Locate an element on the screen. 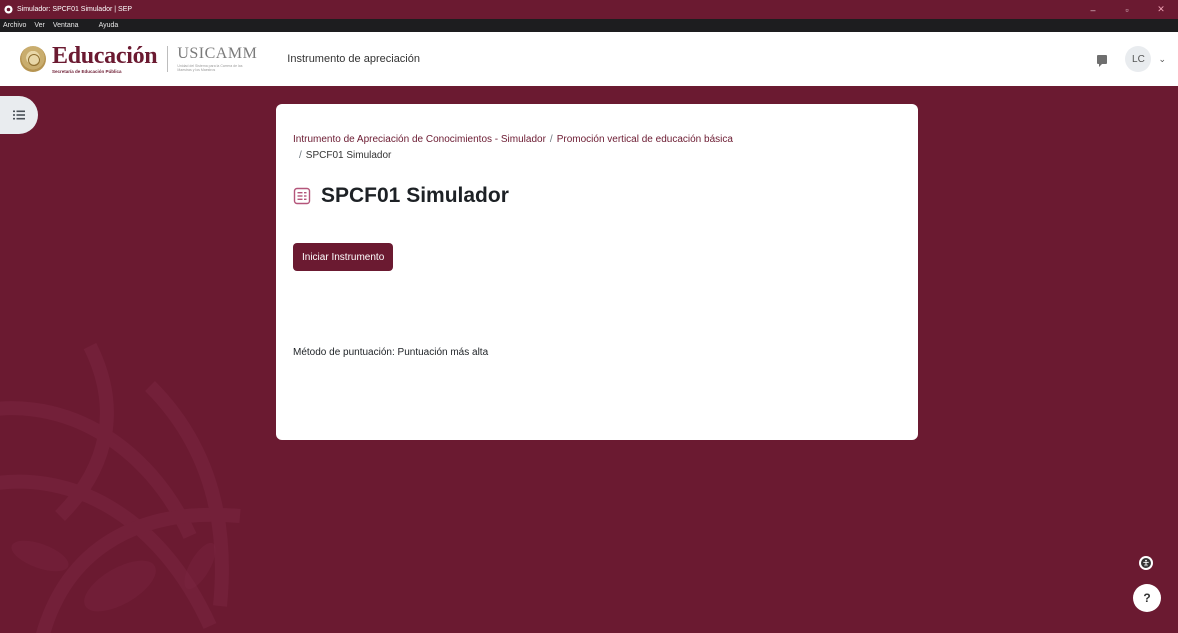 This screenshot has width=1178, height=633. help-button: ? is located at coordinates (1147, 598).